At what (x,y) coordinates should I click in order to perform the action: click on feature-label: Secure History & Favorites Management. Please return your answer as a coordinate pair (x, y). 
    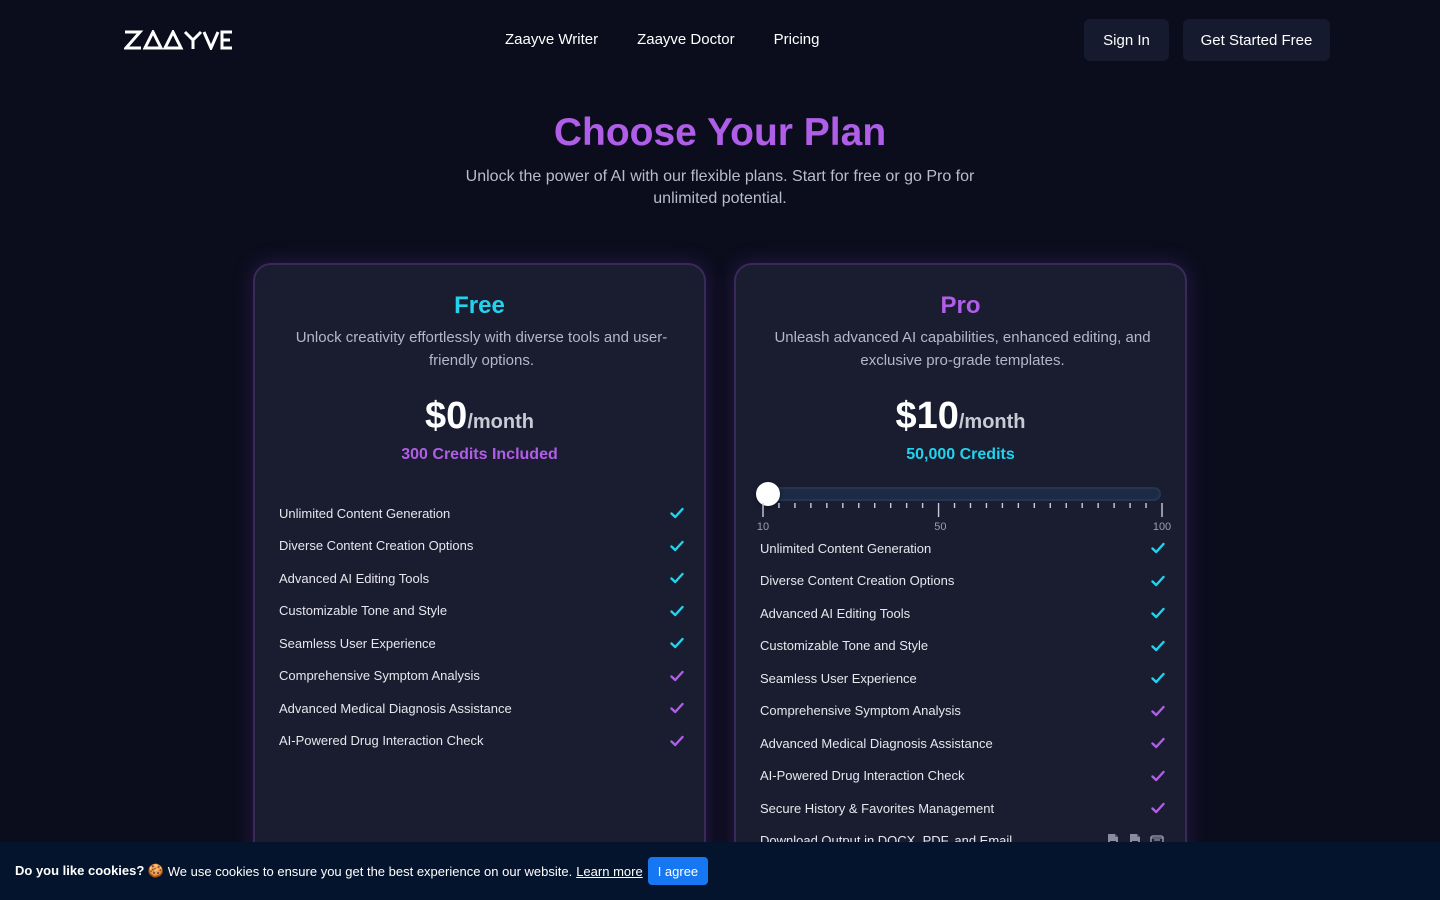
    Looking at the image, I should click on (877, 808).